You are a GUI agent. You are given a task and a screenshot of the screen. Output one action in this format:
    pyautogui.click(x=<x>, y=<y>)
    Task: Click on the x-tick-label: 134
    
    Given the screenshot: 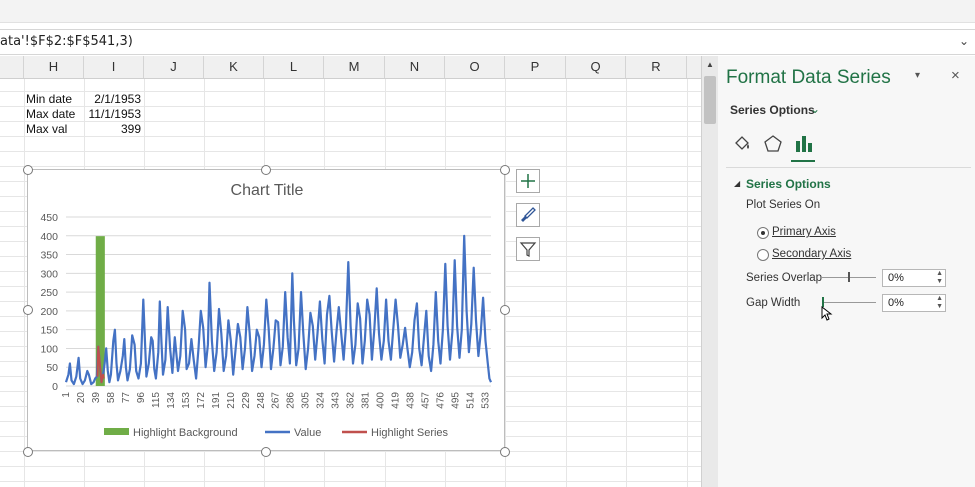 What is the action you would take?
    pyautogui.click(x=171, y=400)
    